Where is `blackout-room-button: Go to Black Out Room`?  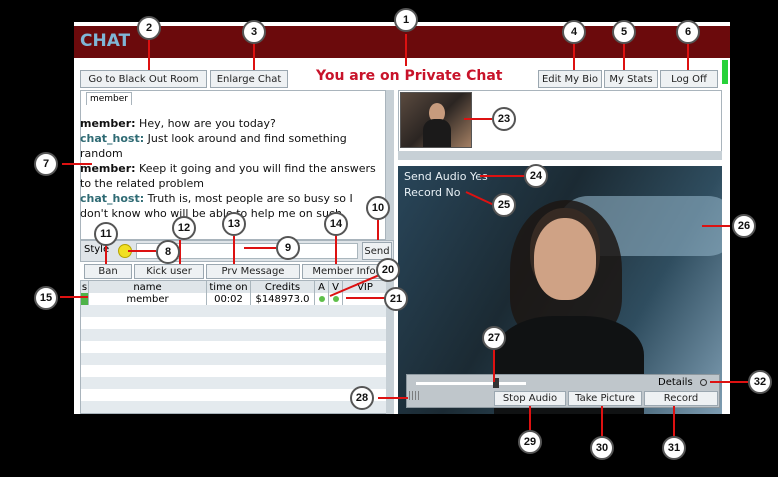
blackout-room-button: Go to Black Out Room is located at coordinates (143, 79).